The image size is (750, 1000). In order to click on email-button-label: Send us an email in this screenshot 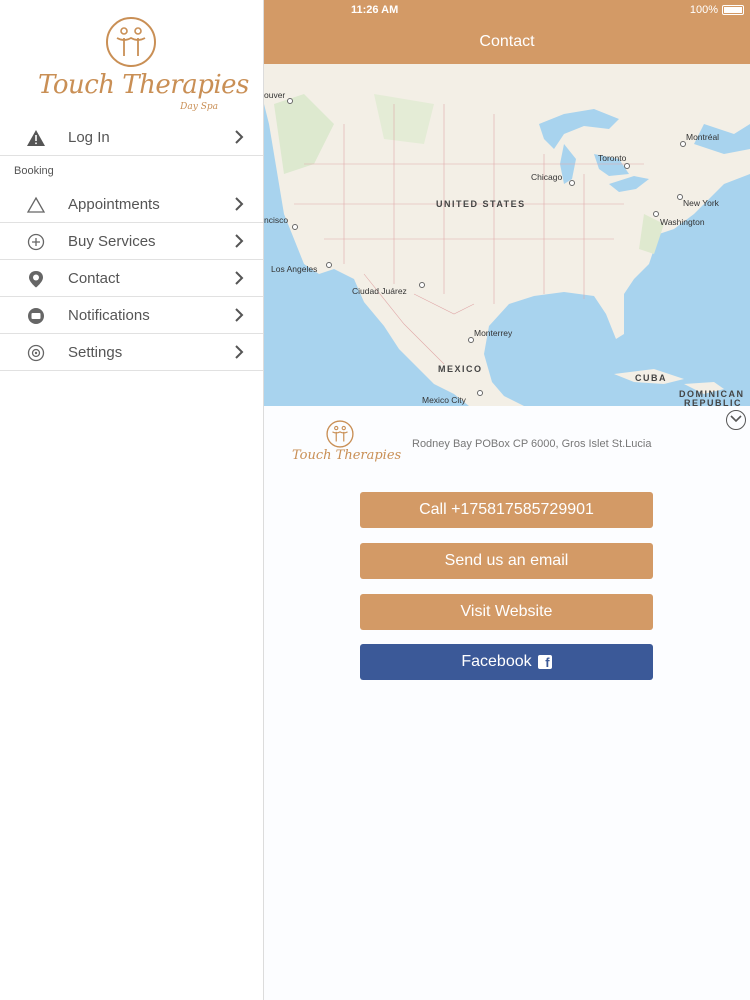, I will do `click(506, 560)`.